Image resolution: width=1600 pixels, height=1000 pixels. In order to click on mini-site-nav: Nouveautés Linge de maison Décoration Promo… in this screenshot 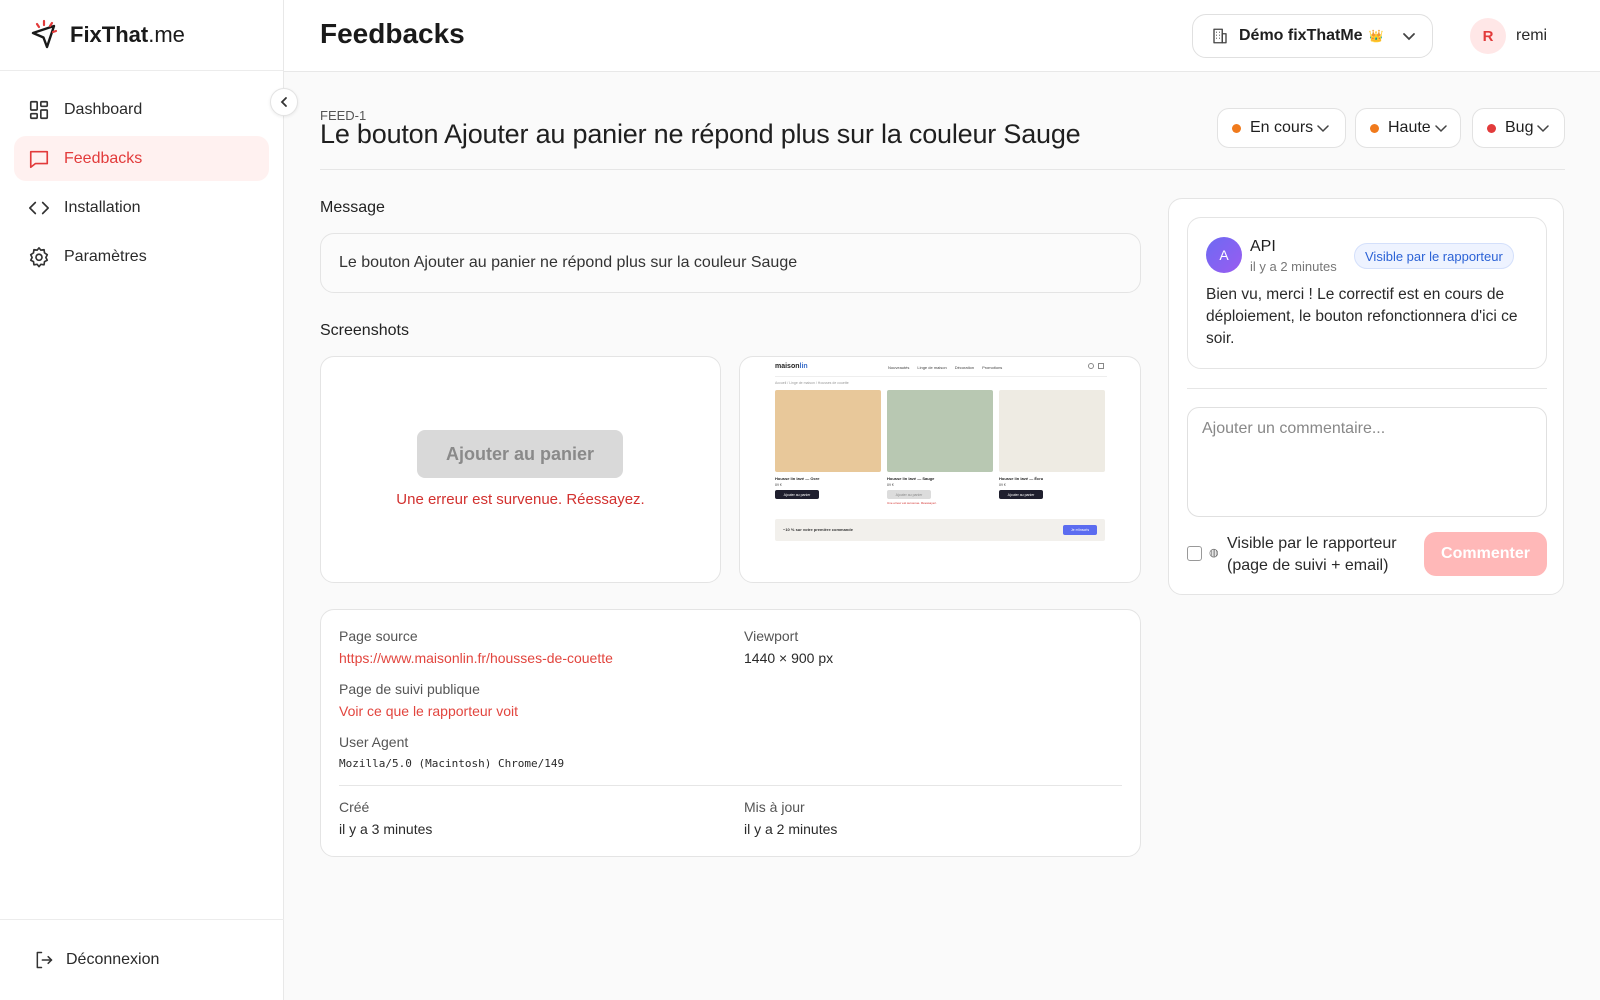, I will do `click(945, 367)`.